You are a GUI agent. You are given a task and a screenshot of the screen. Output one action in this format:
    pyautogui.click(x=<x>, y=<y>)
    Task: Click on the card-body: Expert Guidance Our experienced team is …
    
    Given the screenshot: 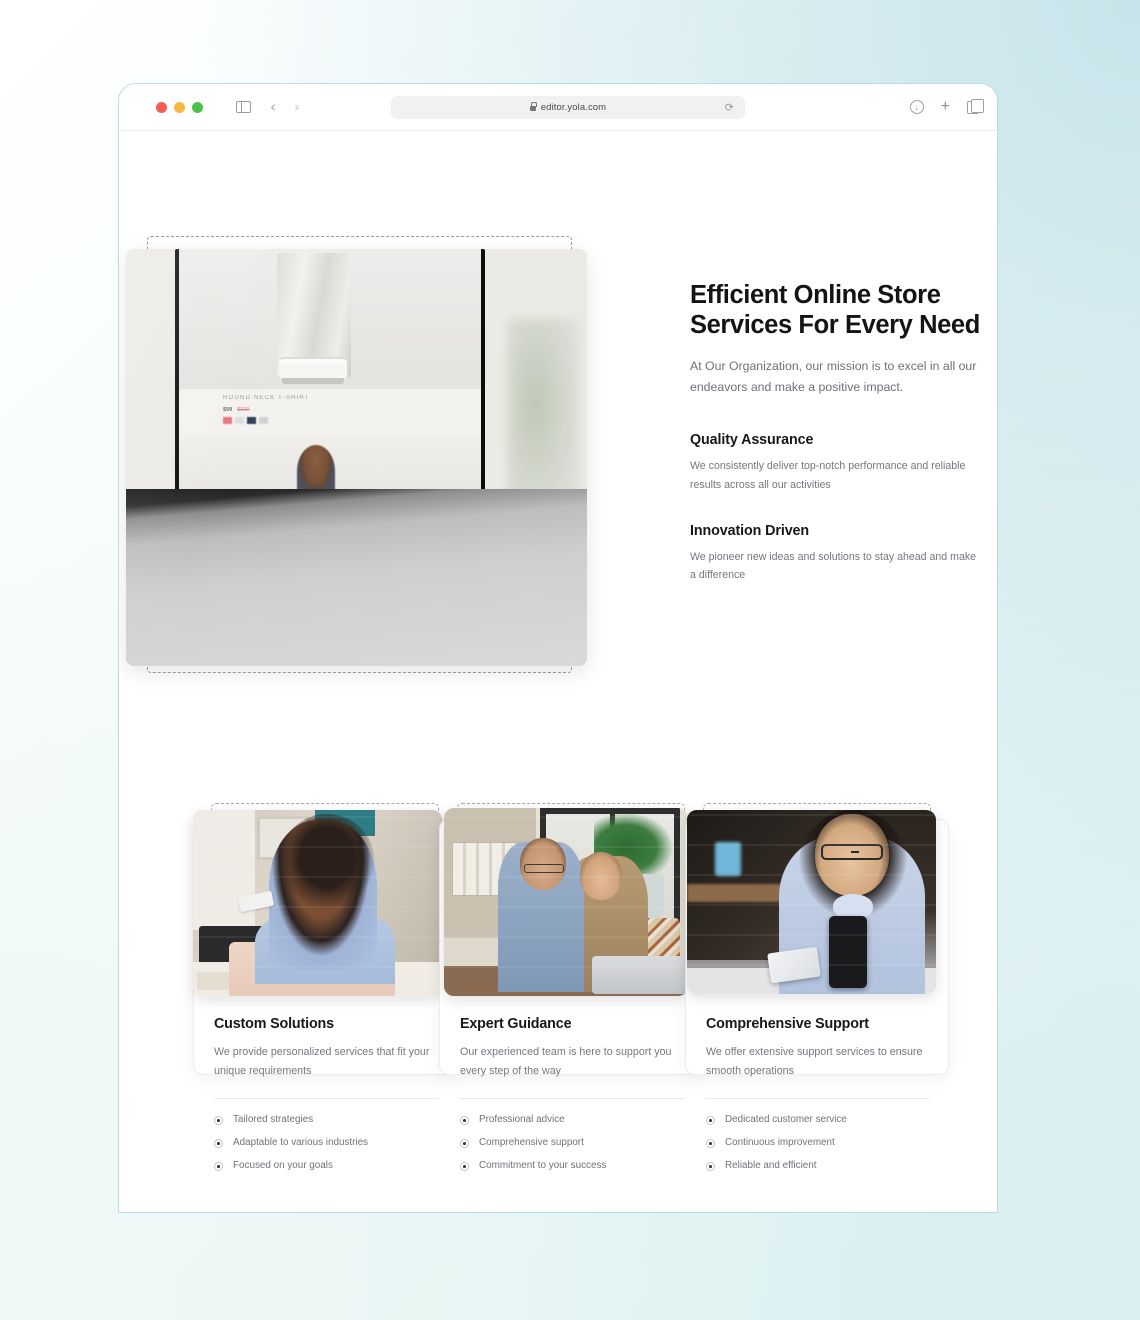 What is the action you would take?
    pyautogui.click(x=571, y=989)
    